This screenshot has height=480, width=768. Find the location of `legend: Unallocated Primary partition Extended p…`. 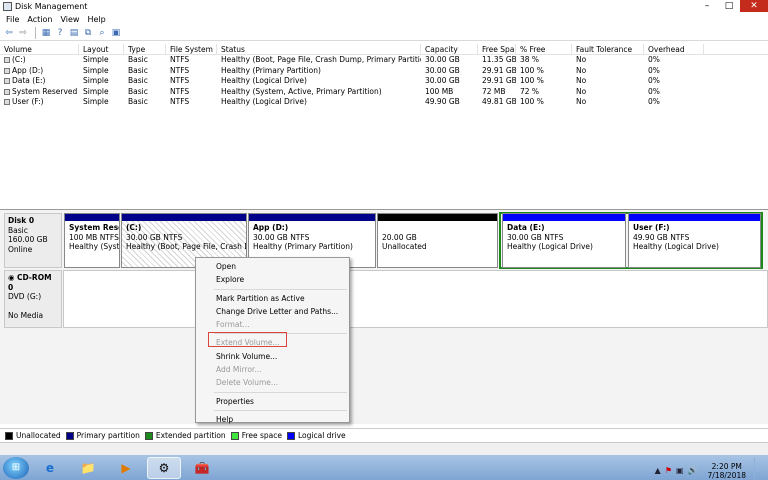

legend: Unallocated Primary partition Extended p… is located at coordinates (384, 435).